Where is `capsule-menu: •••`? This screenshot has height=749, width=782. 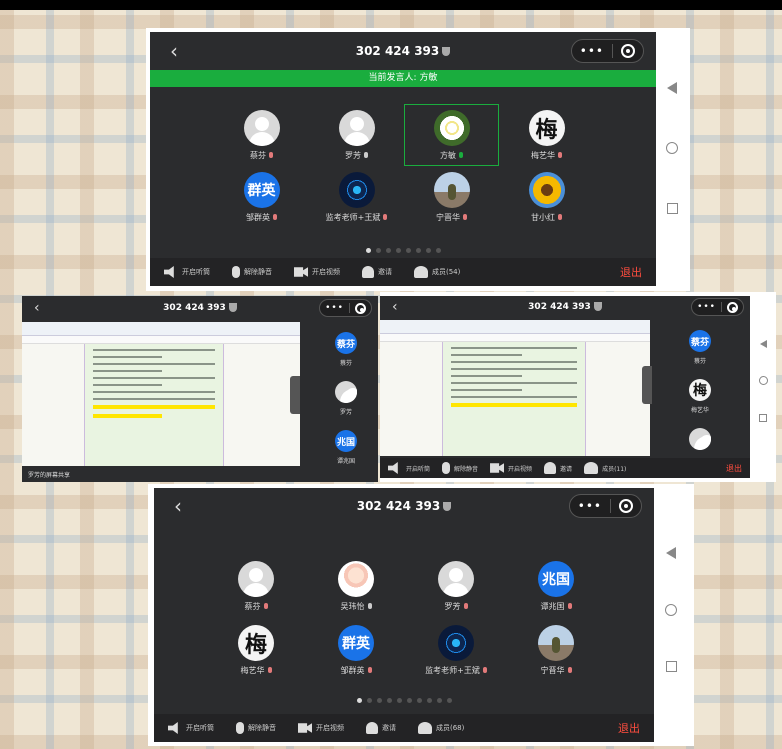
capsule-menu: ••• is located at coordinates (605, 506).